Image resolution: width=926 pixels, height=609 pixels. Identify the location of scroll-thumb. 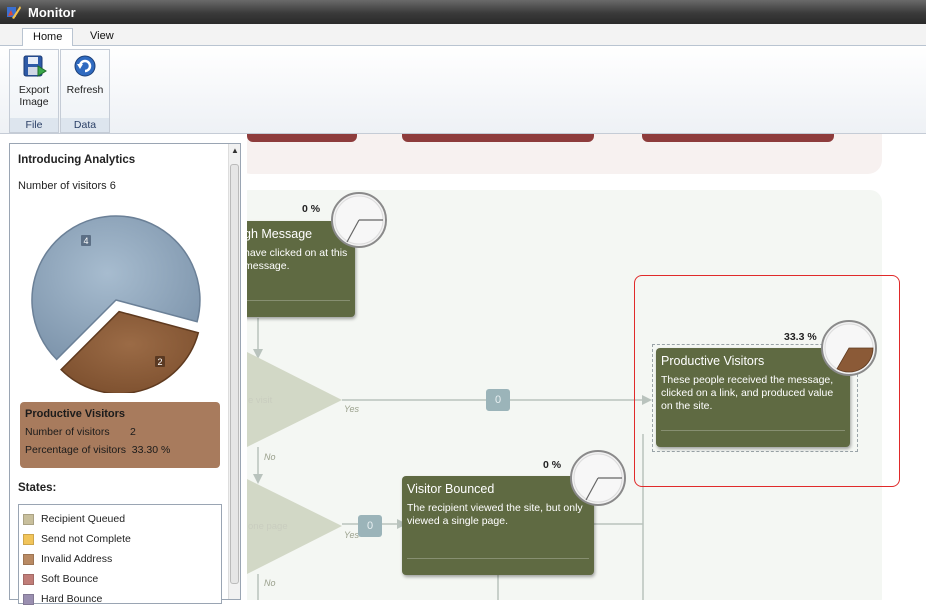
(234, 374).